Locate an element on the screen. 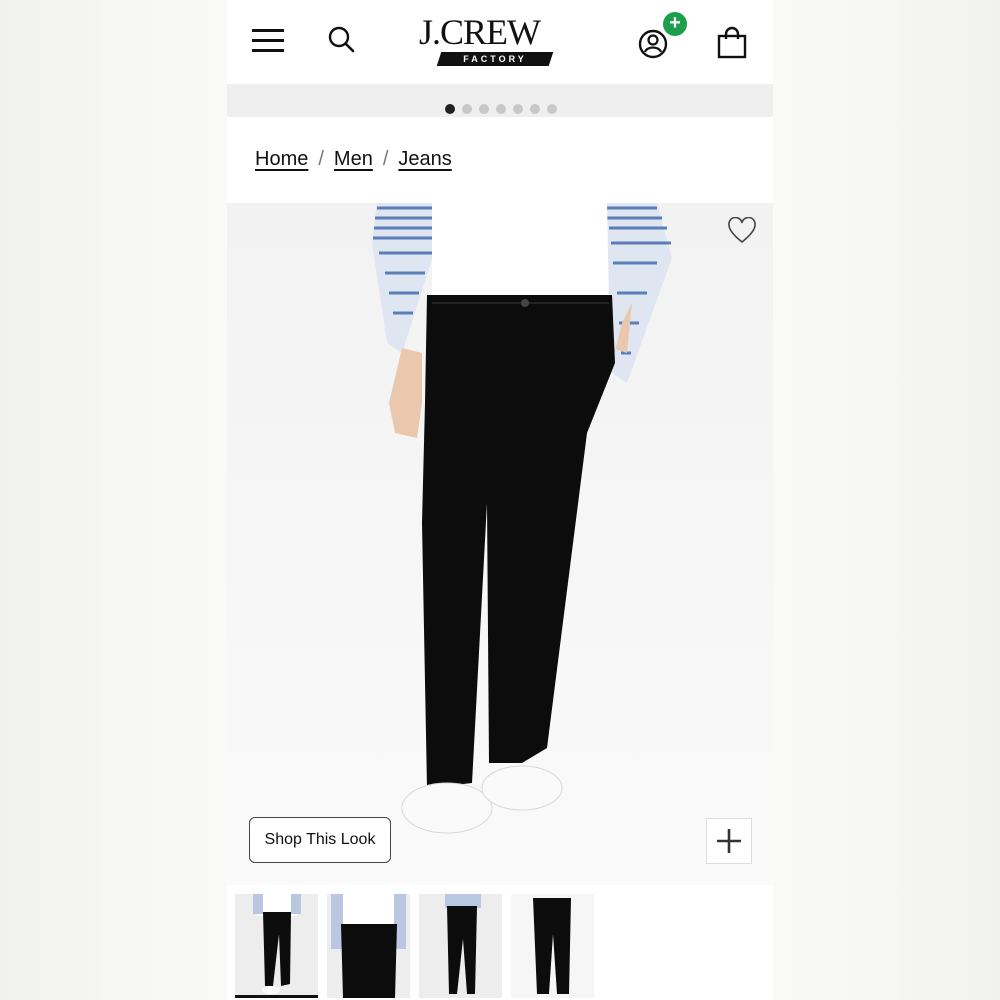  shop-this-look-button: Shop This Look is located at coordinates (320, 840).